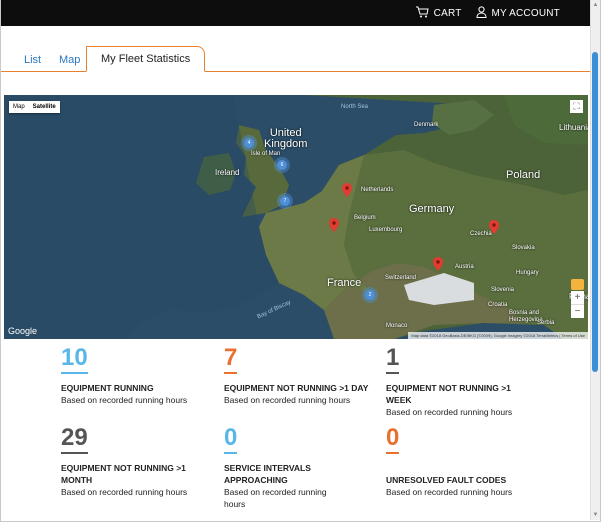 The height and width of the screenshot is (522, 601). Describe the element at coordinates (123, 474) in the screenshot. I see `stat-title: EQUIPMENT NOT RUNNING >1 MONTH` at that location.